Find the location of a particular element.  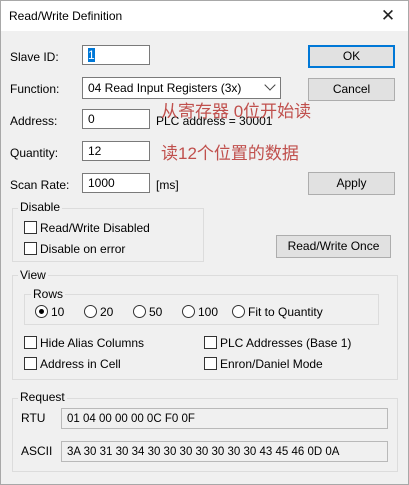

hide-alias-label: Hide Alias Columns is located at coordinates (92, 343).